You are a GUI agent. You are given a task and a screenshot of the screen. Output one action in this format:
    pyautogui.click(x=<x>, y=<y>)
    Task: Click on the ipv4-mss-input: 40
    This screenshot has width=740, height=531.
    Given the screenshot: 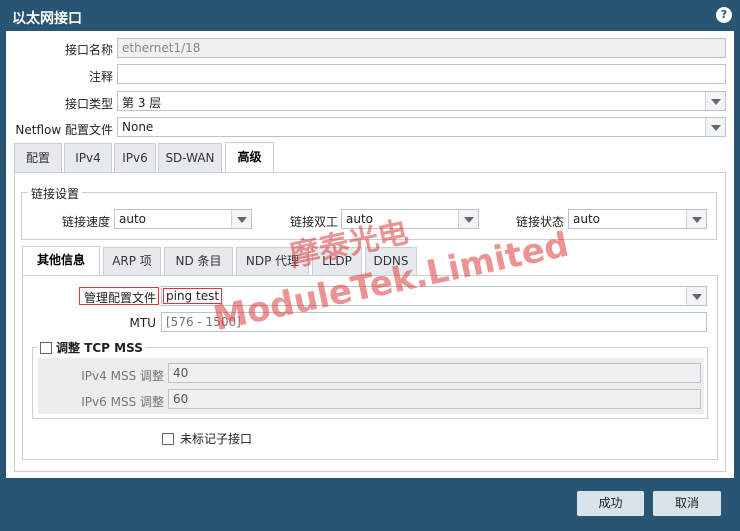 What is the action you would take?
    pyautogui.click(x=434, y=373)
    